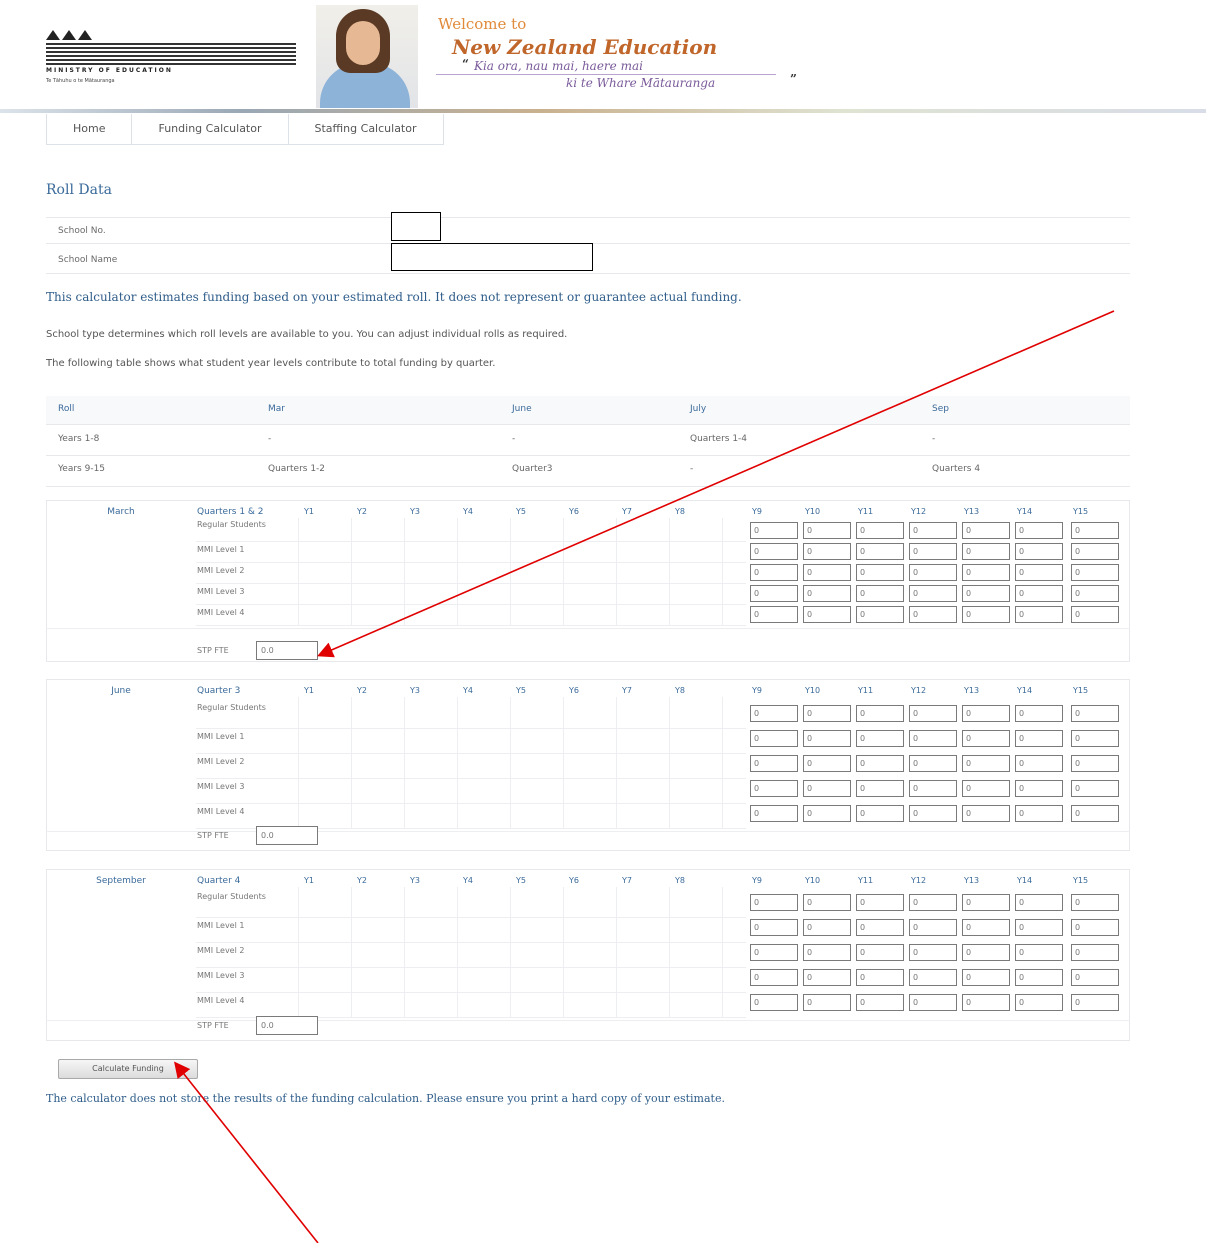 The height and width of the screenshot is (1243, 1206). I want to click on nav-staffing-calculator: Staffing Calculator, so click(366, 129).